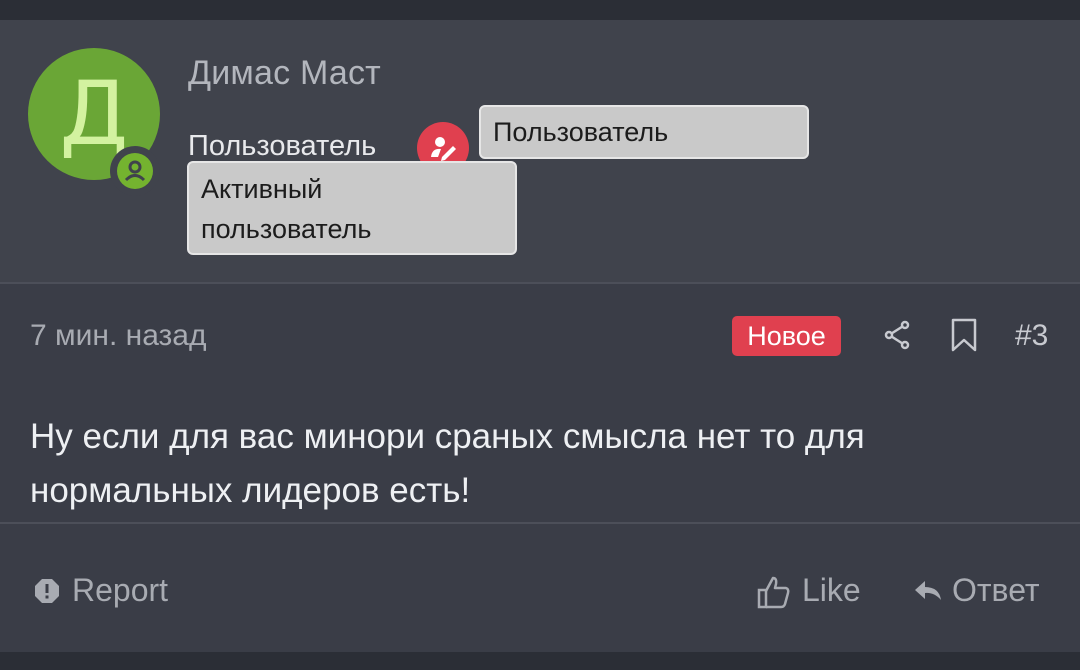 The width and height of the screenshot is (1080, 670). What do you see at coordinates (831, 590) in the screenshot?
I see `like-label: Like` at bounding box center [831, 590].